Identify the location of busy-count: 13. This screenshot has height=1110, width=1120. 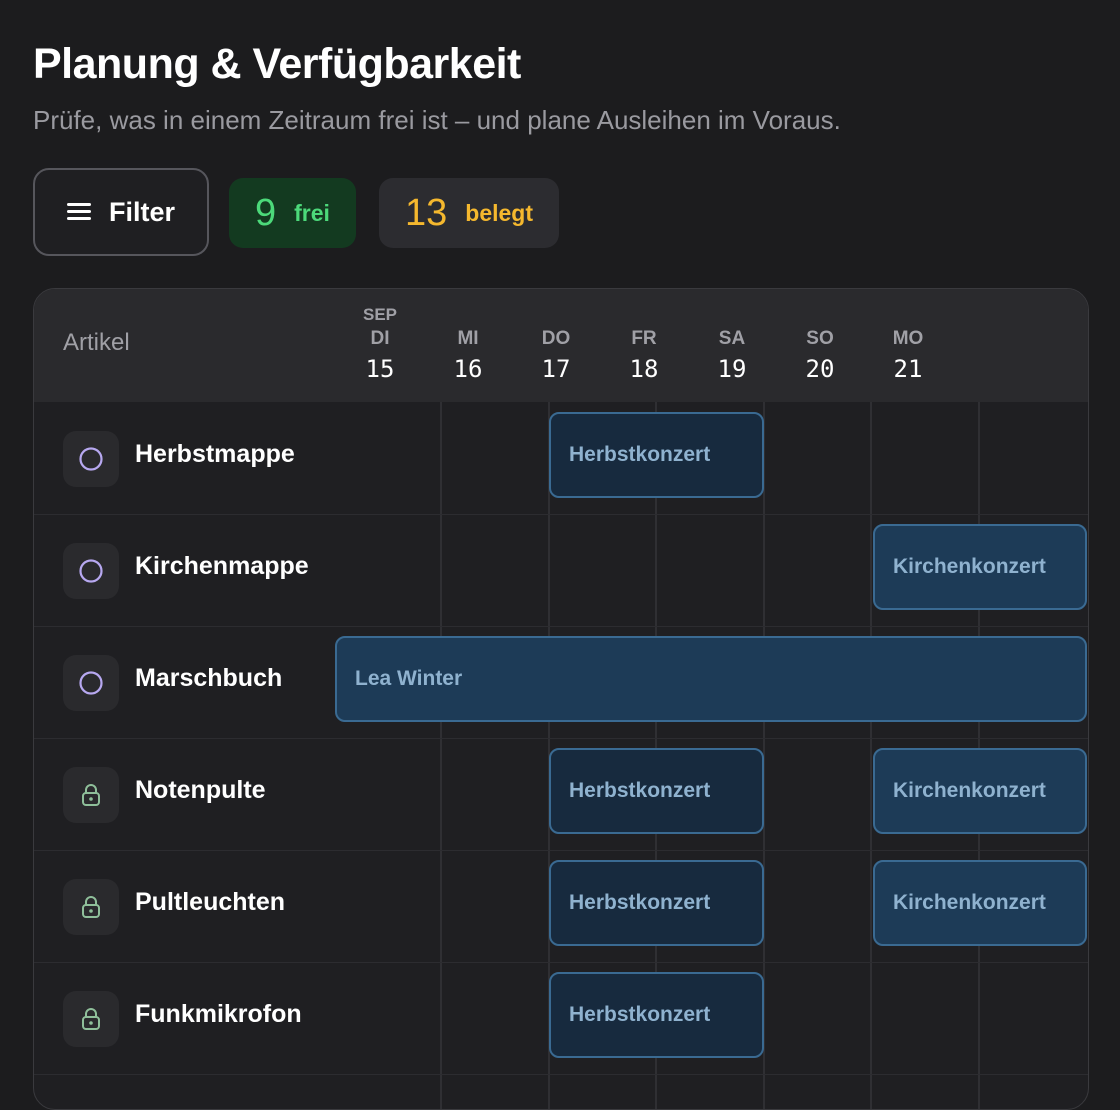
(426, 212).